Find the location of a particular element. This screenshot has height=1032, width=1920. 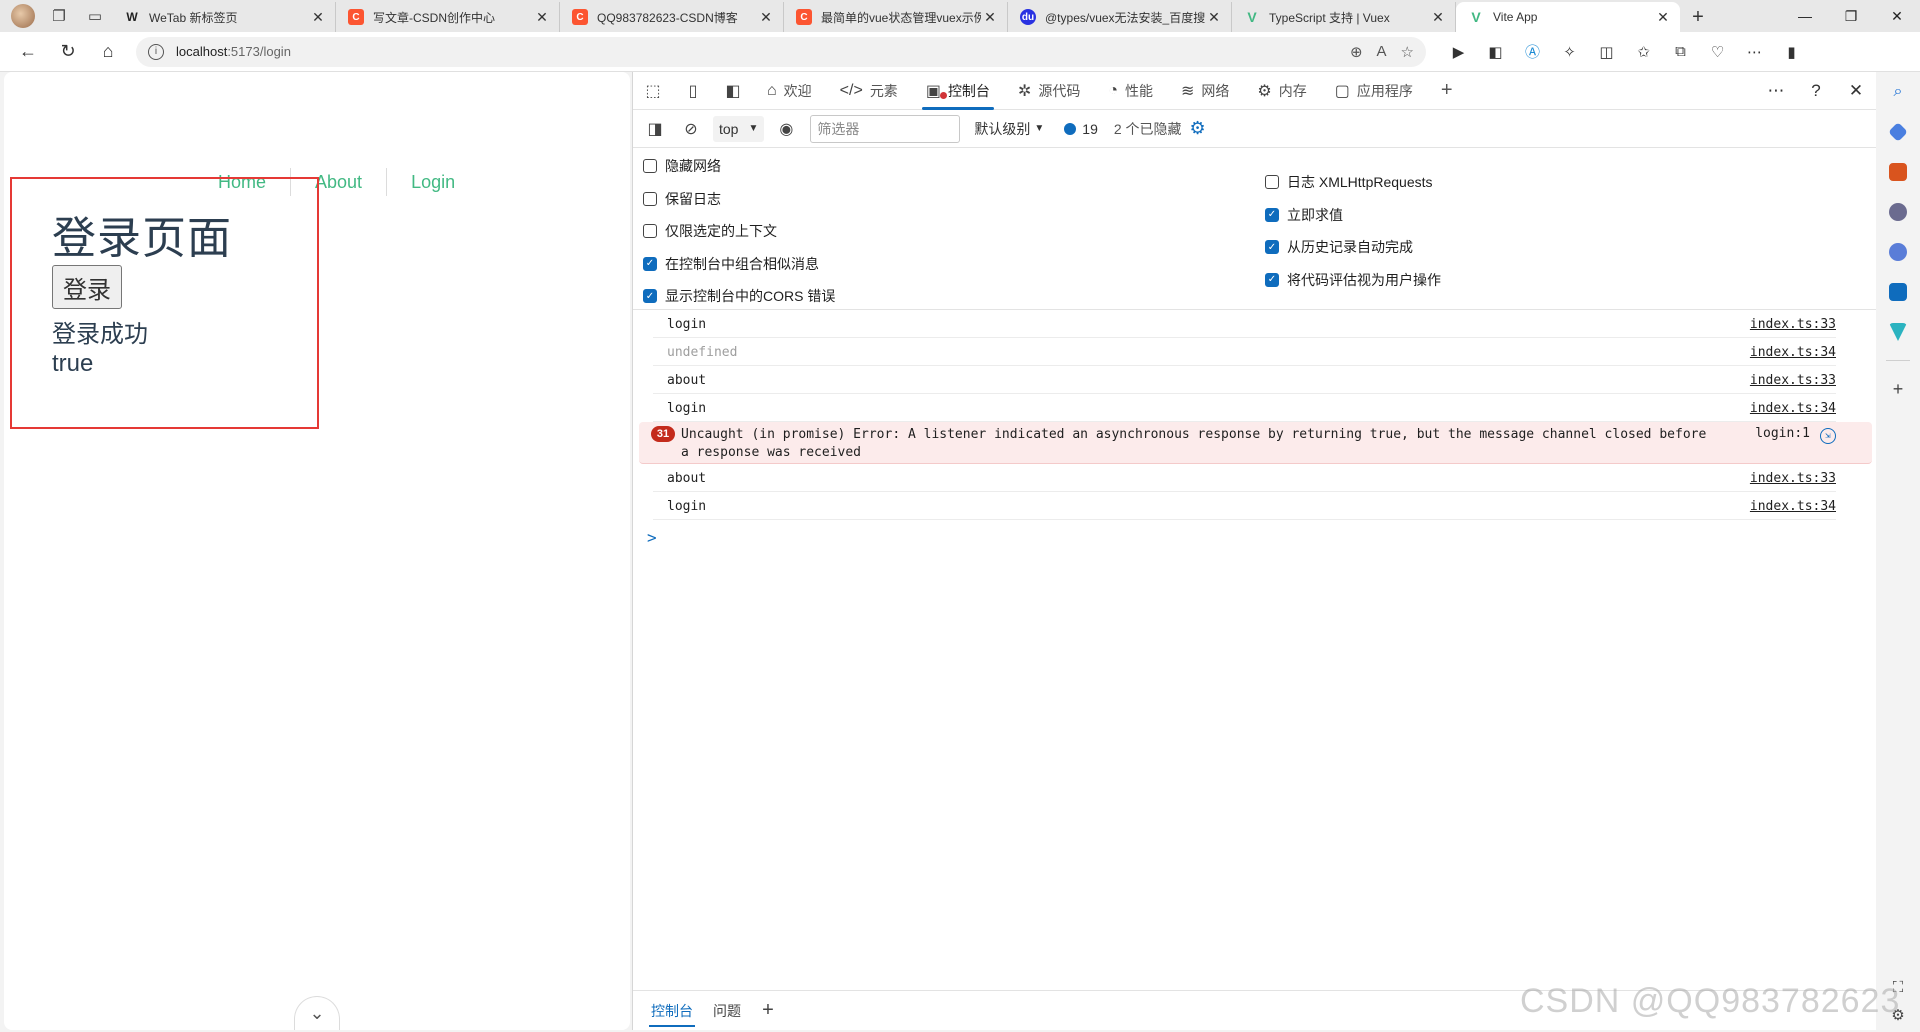

message-count: 19 is located at coordinates (1081, 129).